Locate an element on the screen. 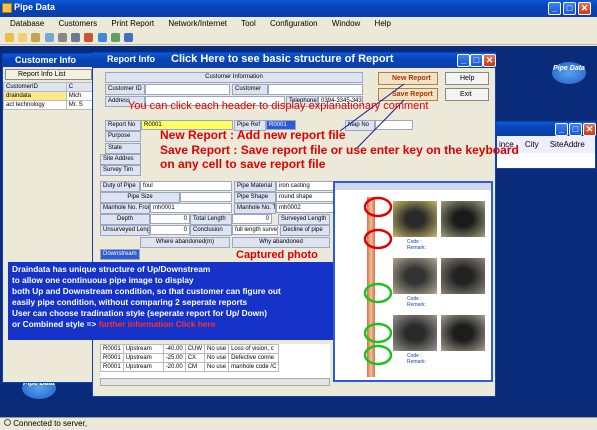  status-text: Connected to server, is located at coordinates (50, 423).